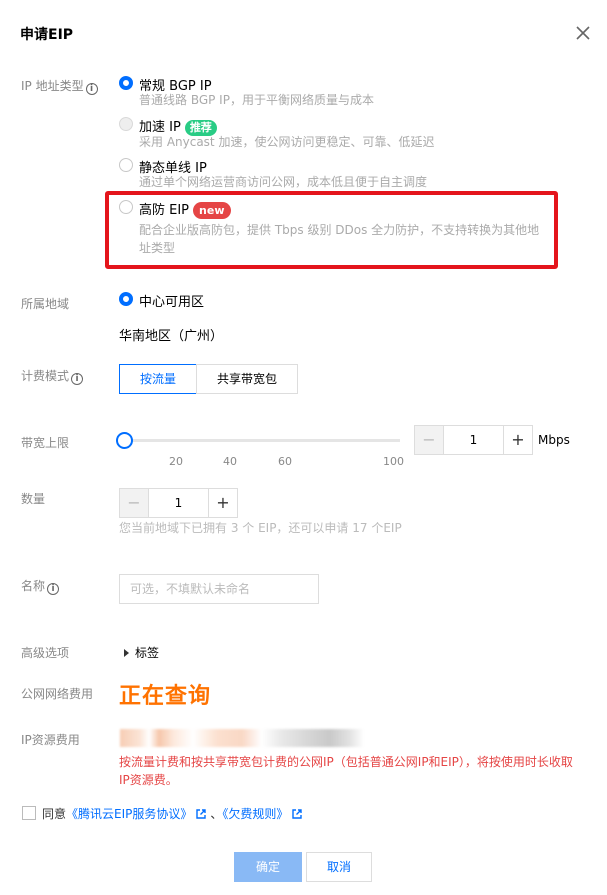 The height and width of the screenshot is (895, 607). What do you see at coordinates (554, 440) in the screenshot?
I see `bandwidth-unit: Mbps` at bounding box center [554, 440].